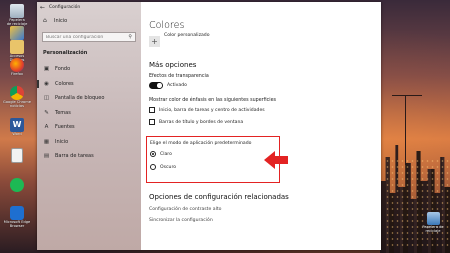 Image resolution: width=450 pixels, height=253 pixels. I want to click on word-icon: W Word, so click(17, 127).